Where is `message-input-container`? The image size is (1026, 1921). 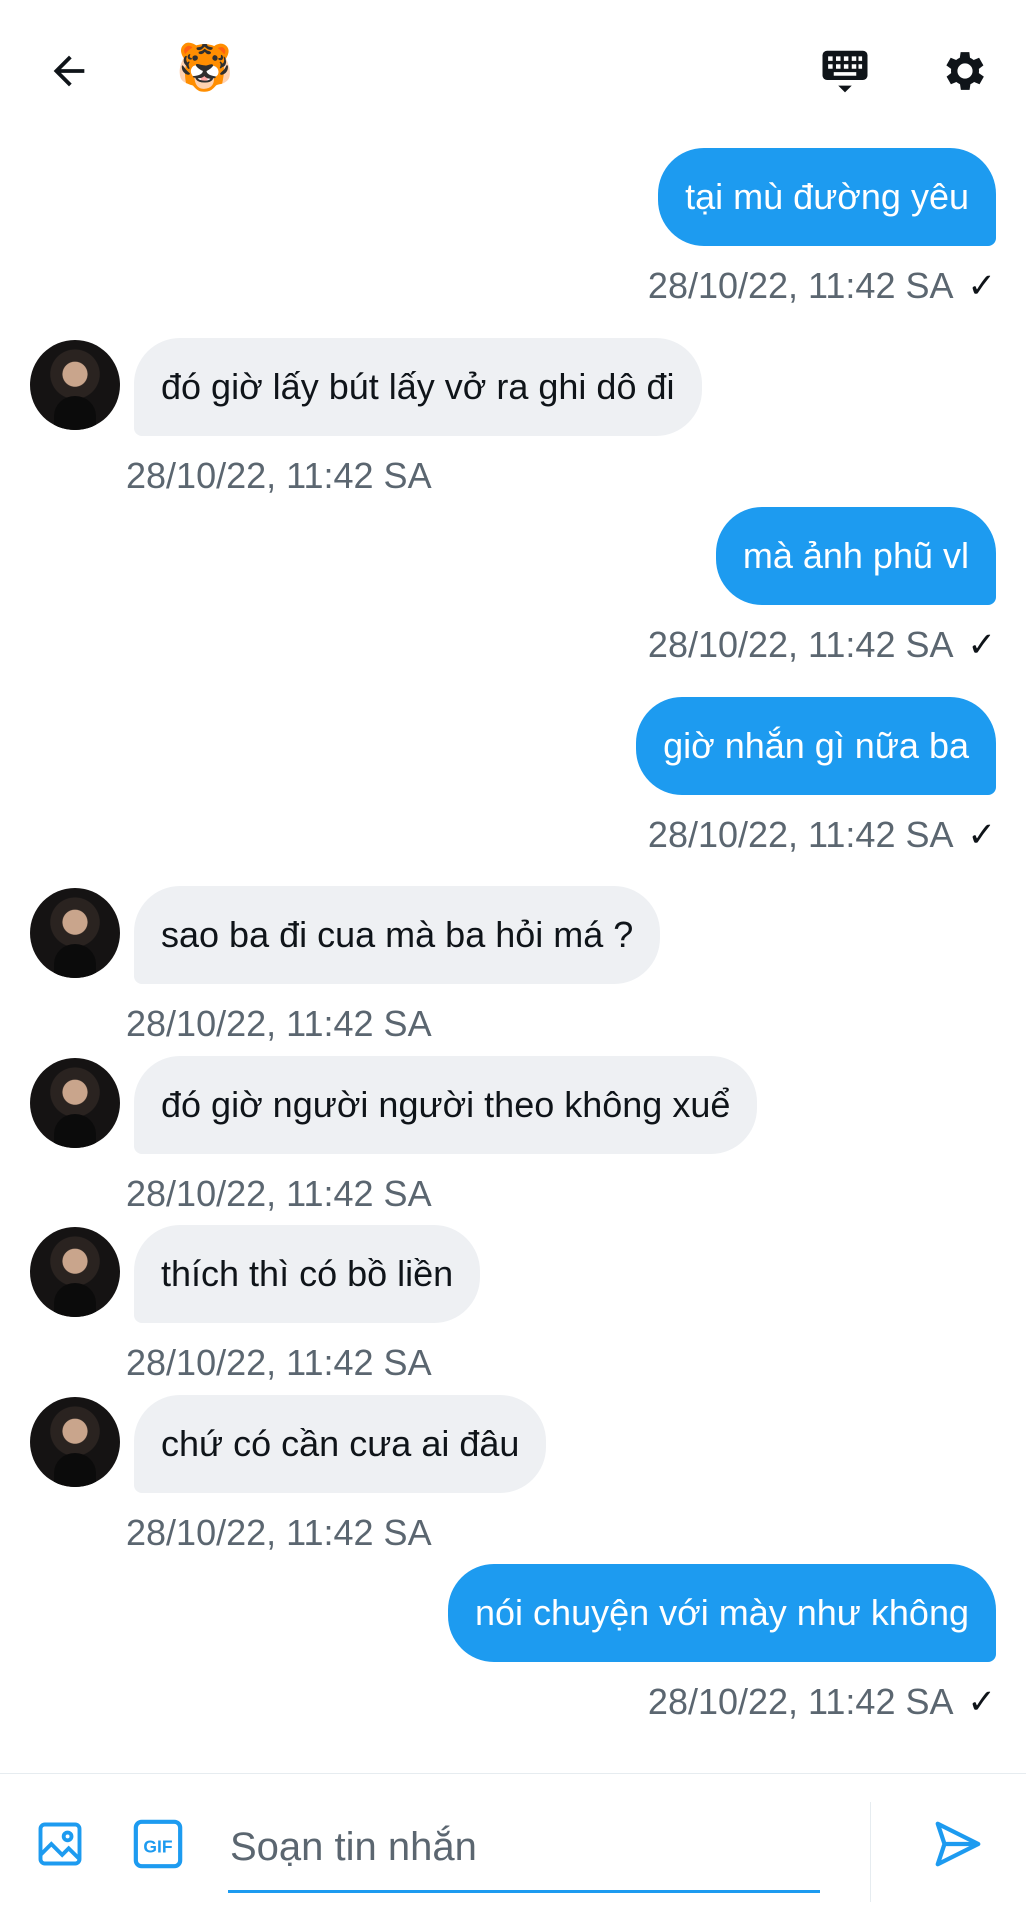
message-input-container is located at coordinates (526, 1847).